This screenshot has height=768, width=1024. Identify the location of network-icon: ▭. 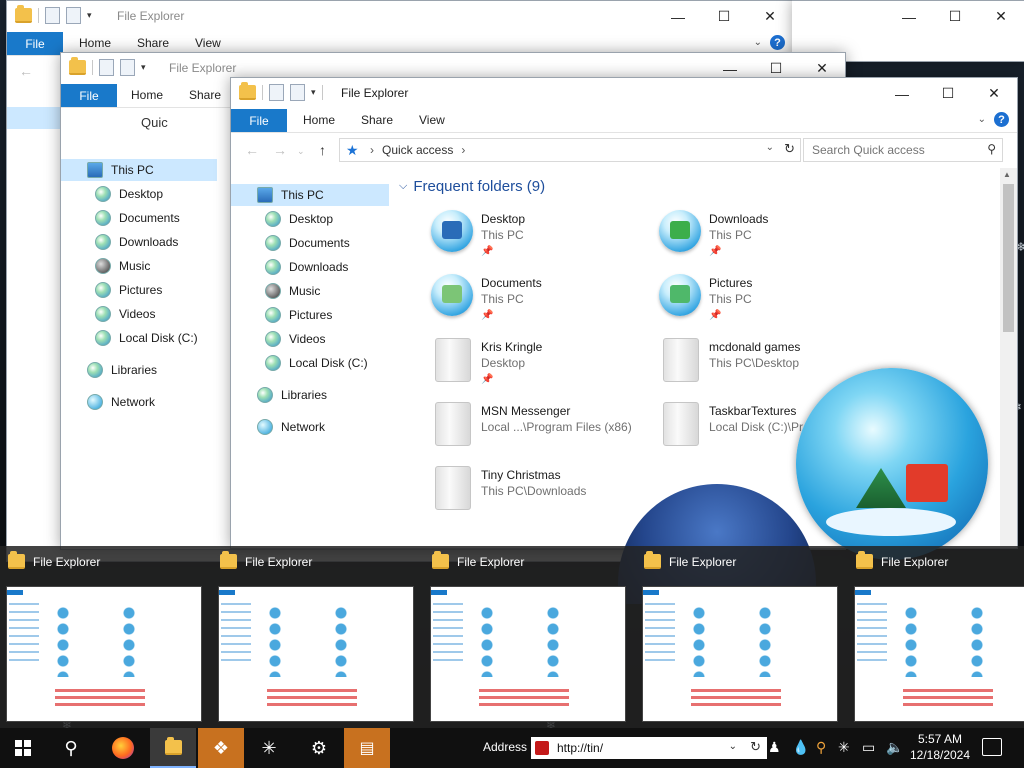
(868, 747).